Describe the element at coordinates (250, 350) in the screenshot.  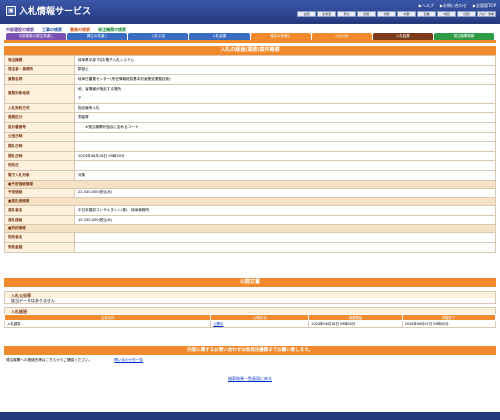
I see `inquiry-banner: 内容に関するお問い合わせは各発注機関までお願い致します。` at that location.